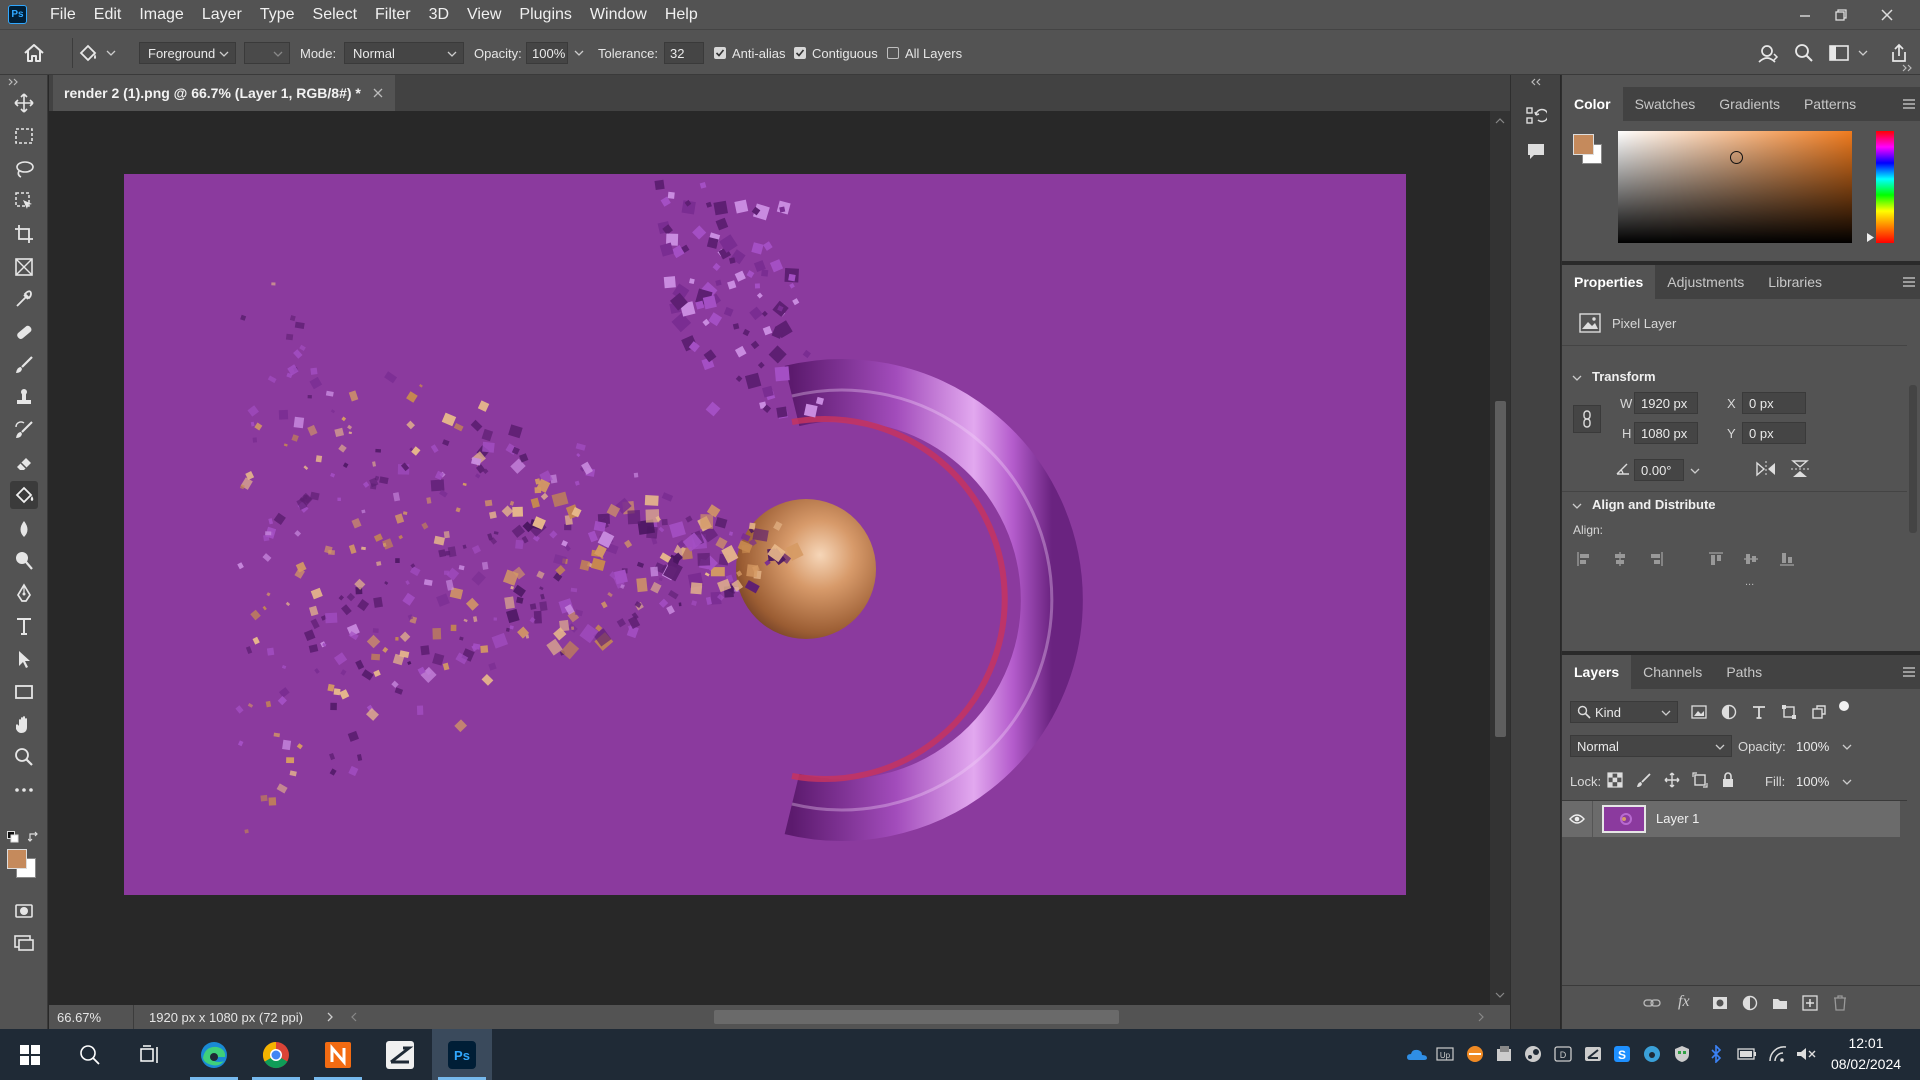 This screenshot has height=1080, width=1920. Describe the element at coordinates (338, 1054) in the screenshot. I see `norton-app-icon` at that location.